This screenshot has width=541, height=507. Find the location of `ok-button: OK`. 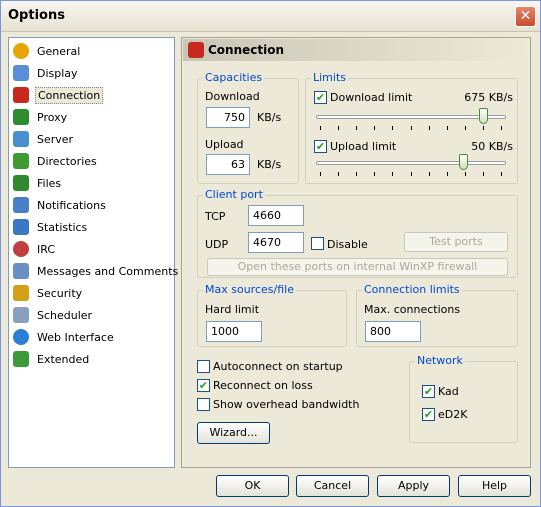

ok-button: OK is located at coordinates (252, 486).